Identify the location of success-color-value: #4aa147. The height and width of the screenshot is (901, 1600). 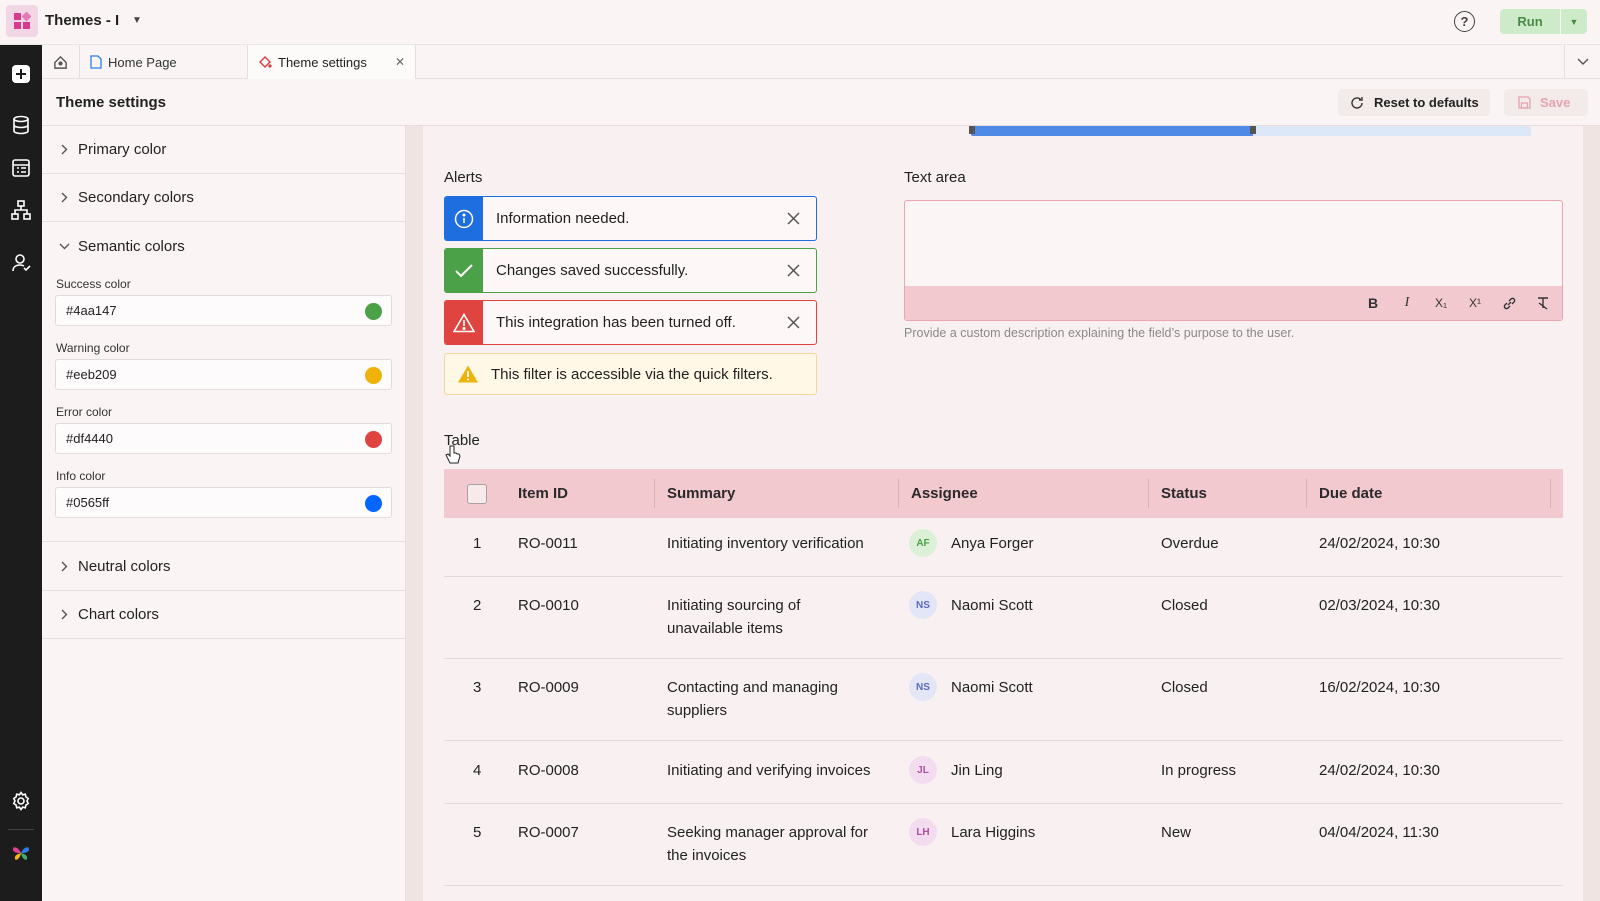
(91, 310).